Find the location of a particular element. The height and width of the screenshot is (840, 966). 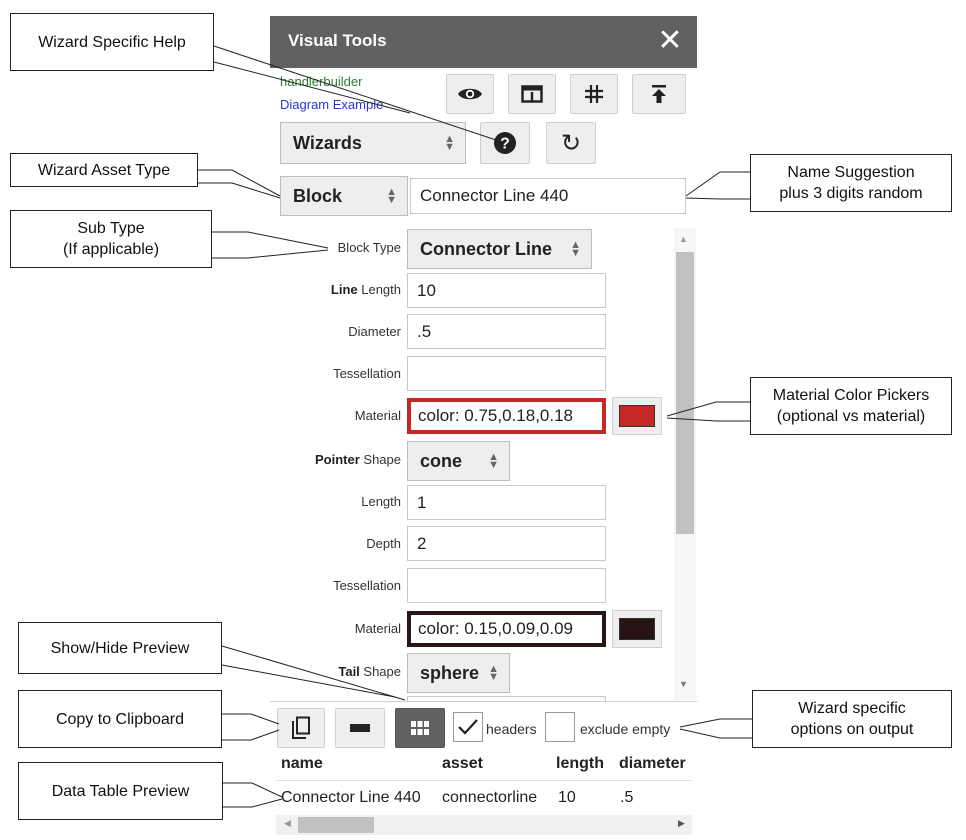

wizard-help-button: ? is located at coordinates (505, 143).